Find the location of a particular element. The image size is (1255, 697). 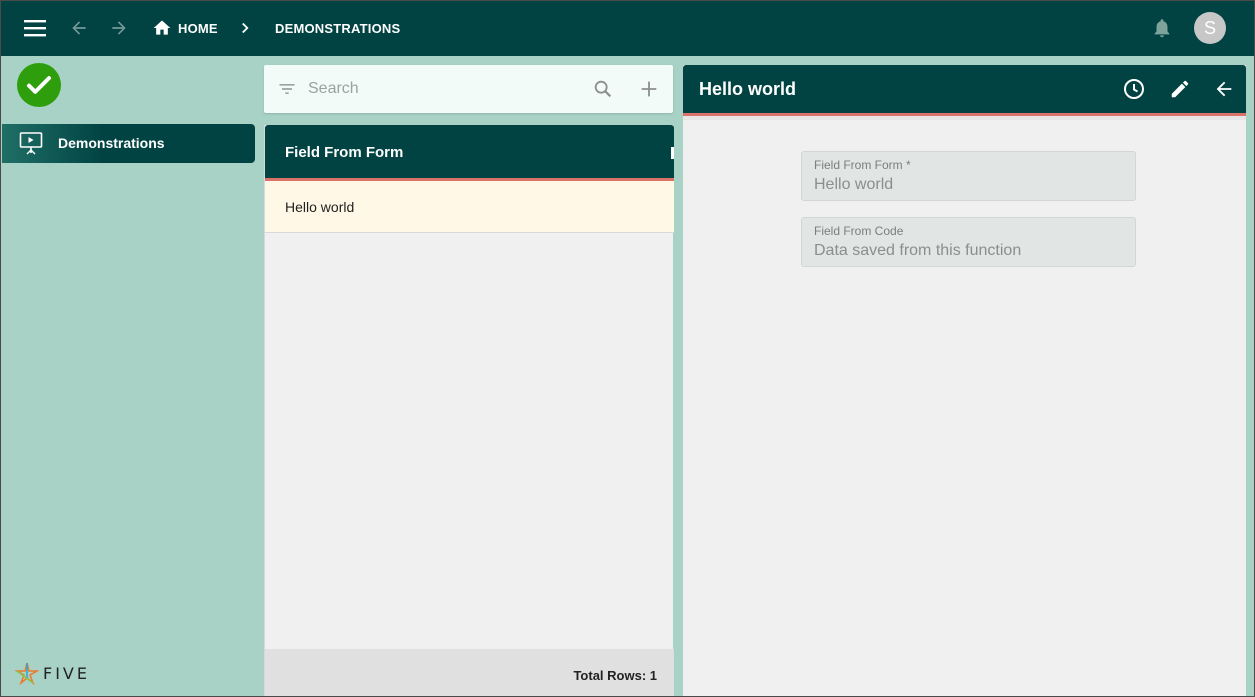

check-logo-icon is located at coordinates (39, 85).